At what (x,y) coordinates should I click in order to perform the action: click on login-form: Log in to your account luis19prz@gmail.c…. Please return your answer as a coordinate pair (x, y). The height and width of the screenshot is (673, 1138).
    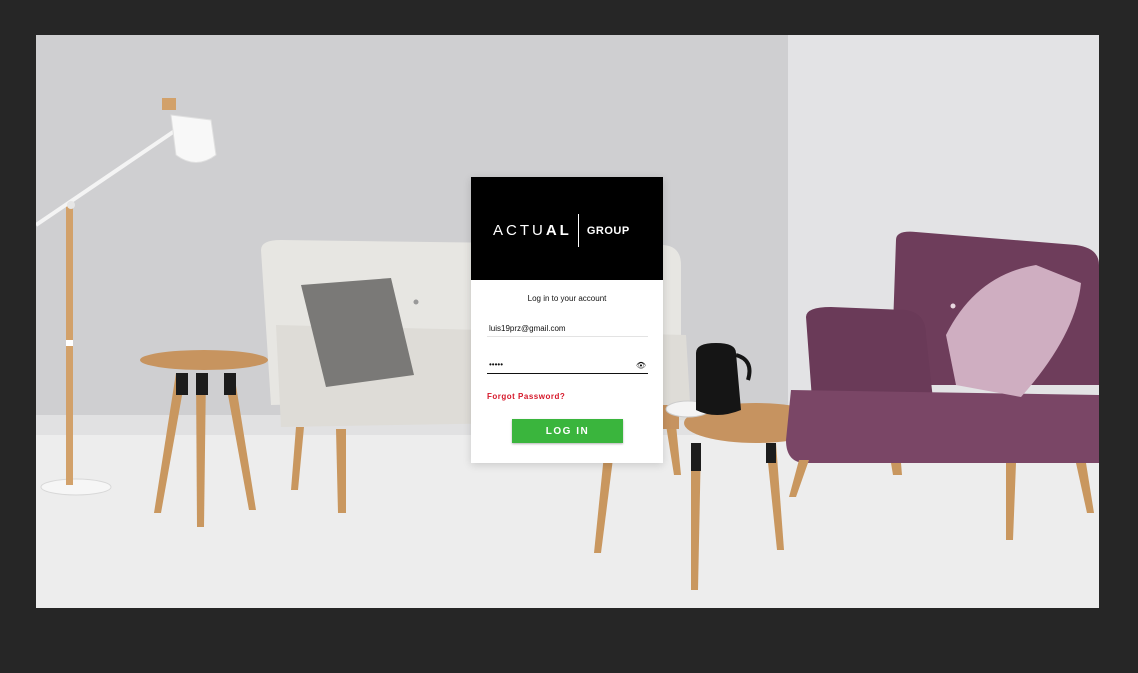
    Looking at the image, I should click on (567, 371).